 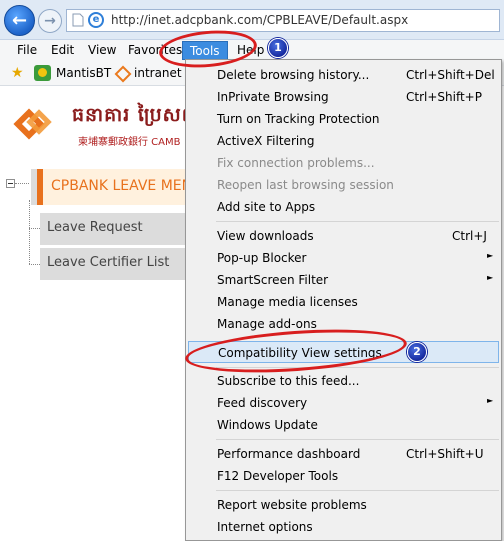 I want to click on menu-item-internet-options: Internet options, so click(x=343, y=527).